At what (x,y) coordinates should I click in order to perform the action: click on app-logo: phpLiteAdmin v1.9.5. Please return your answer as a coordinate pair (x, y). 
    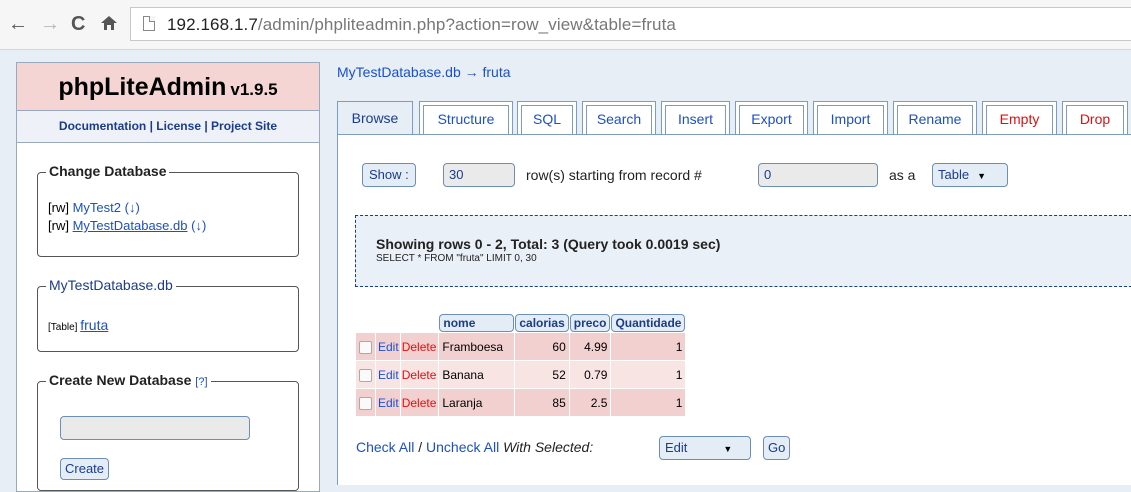
    Looking at the image, I should click on (168, 87).